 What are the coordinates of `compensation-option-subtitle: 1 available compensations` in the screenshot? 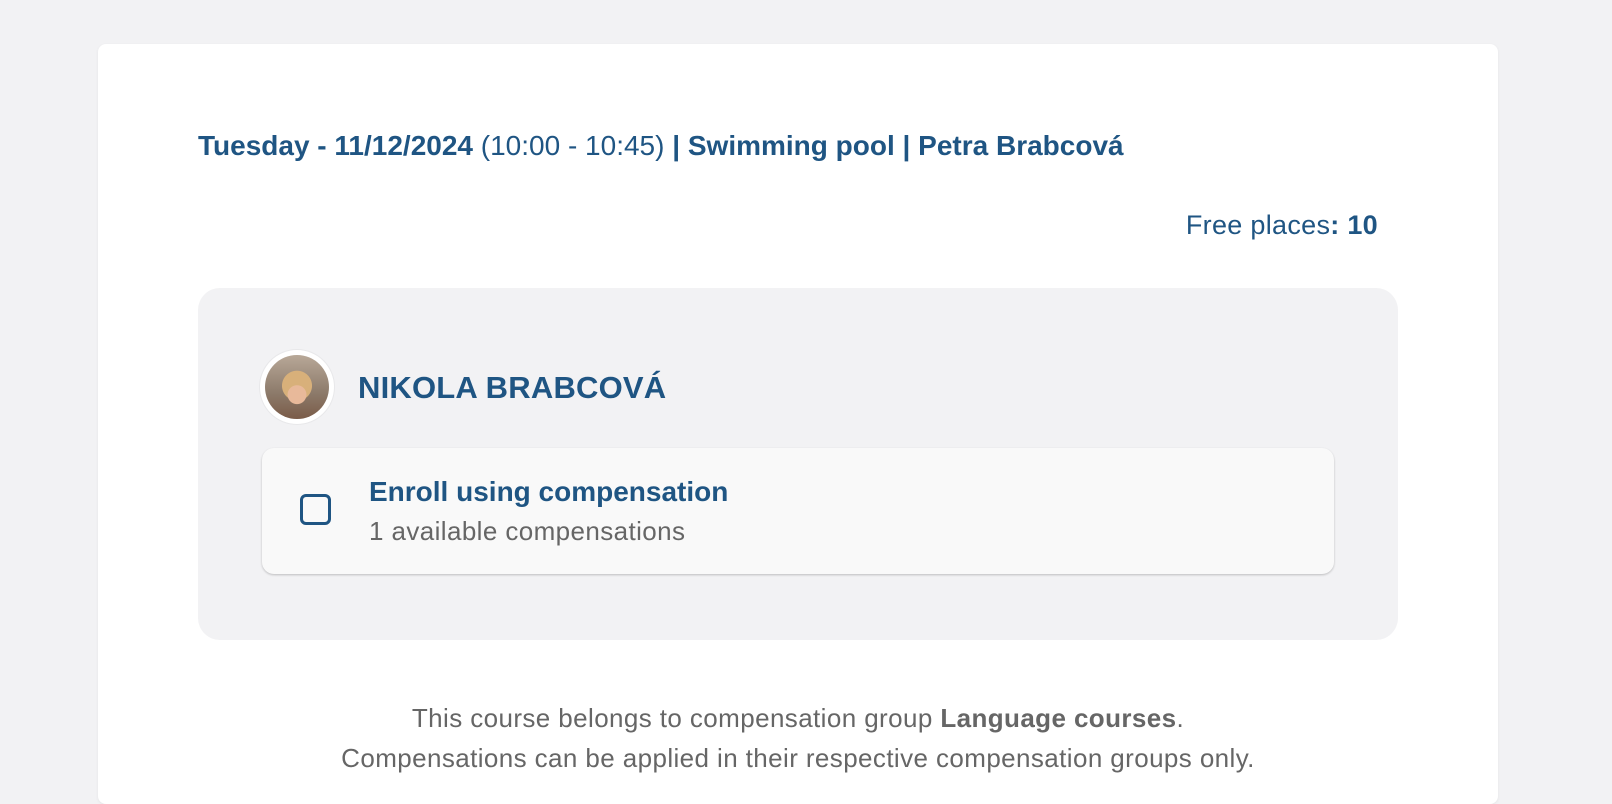 It's located at (527, 531).